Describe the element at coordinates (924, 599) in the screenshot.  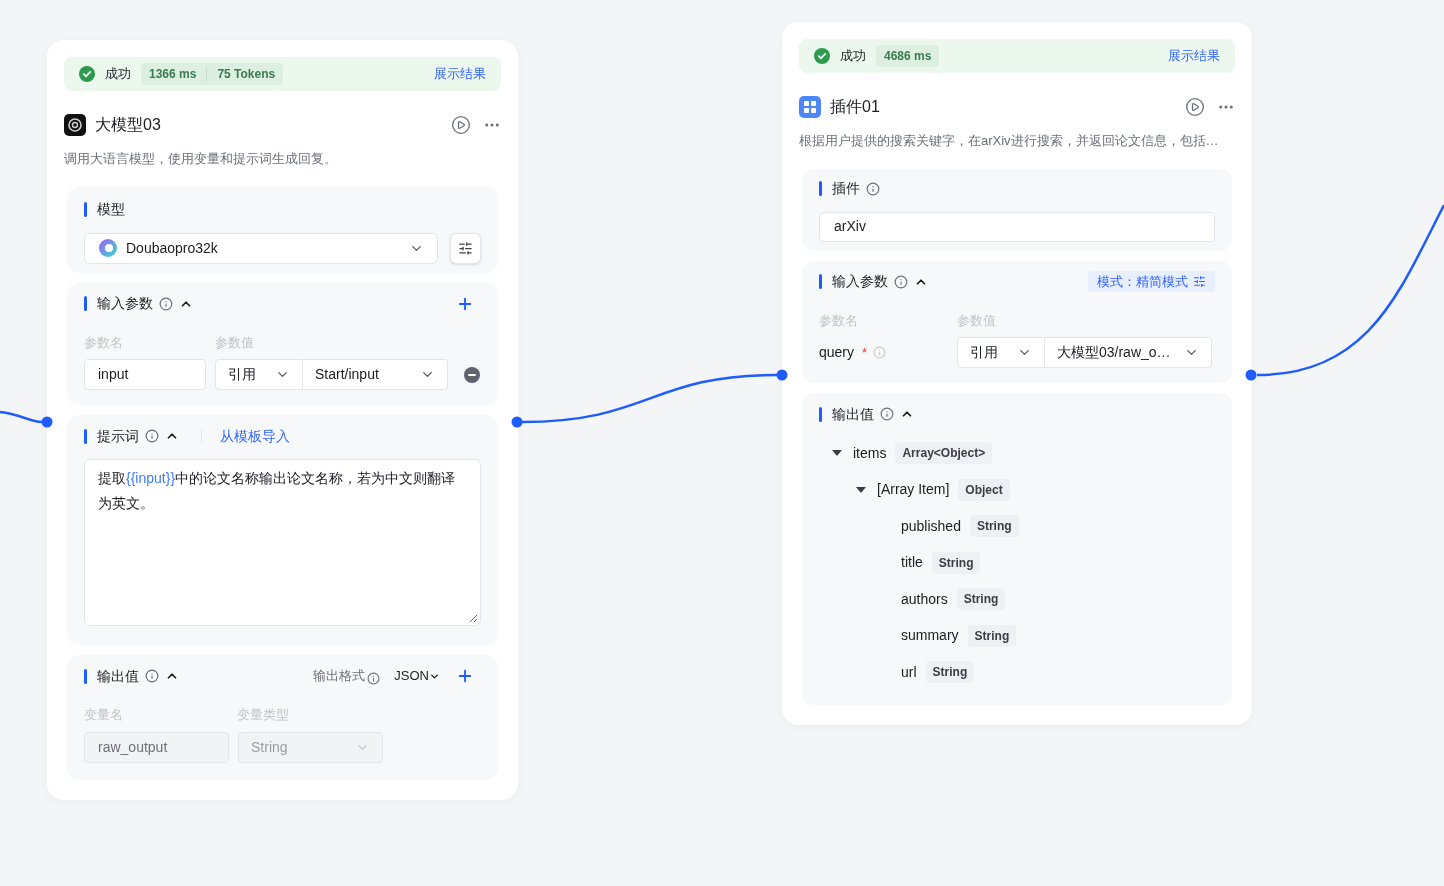
I see `field-name: authors` at that location.